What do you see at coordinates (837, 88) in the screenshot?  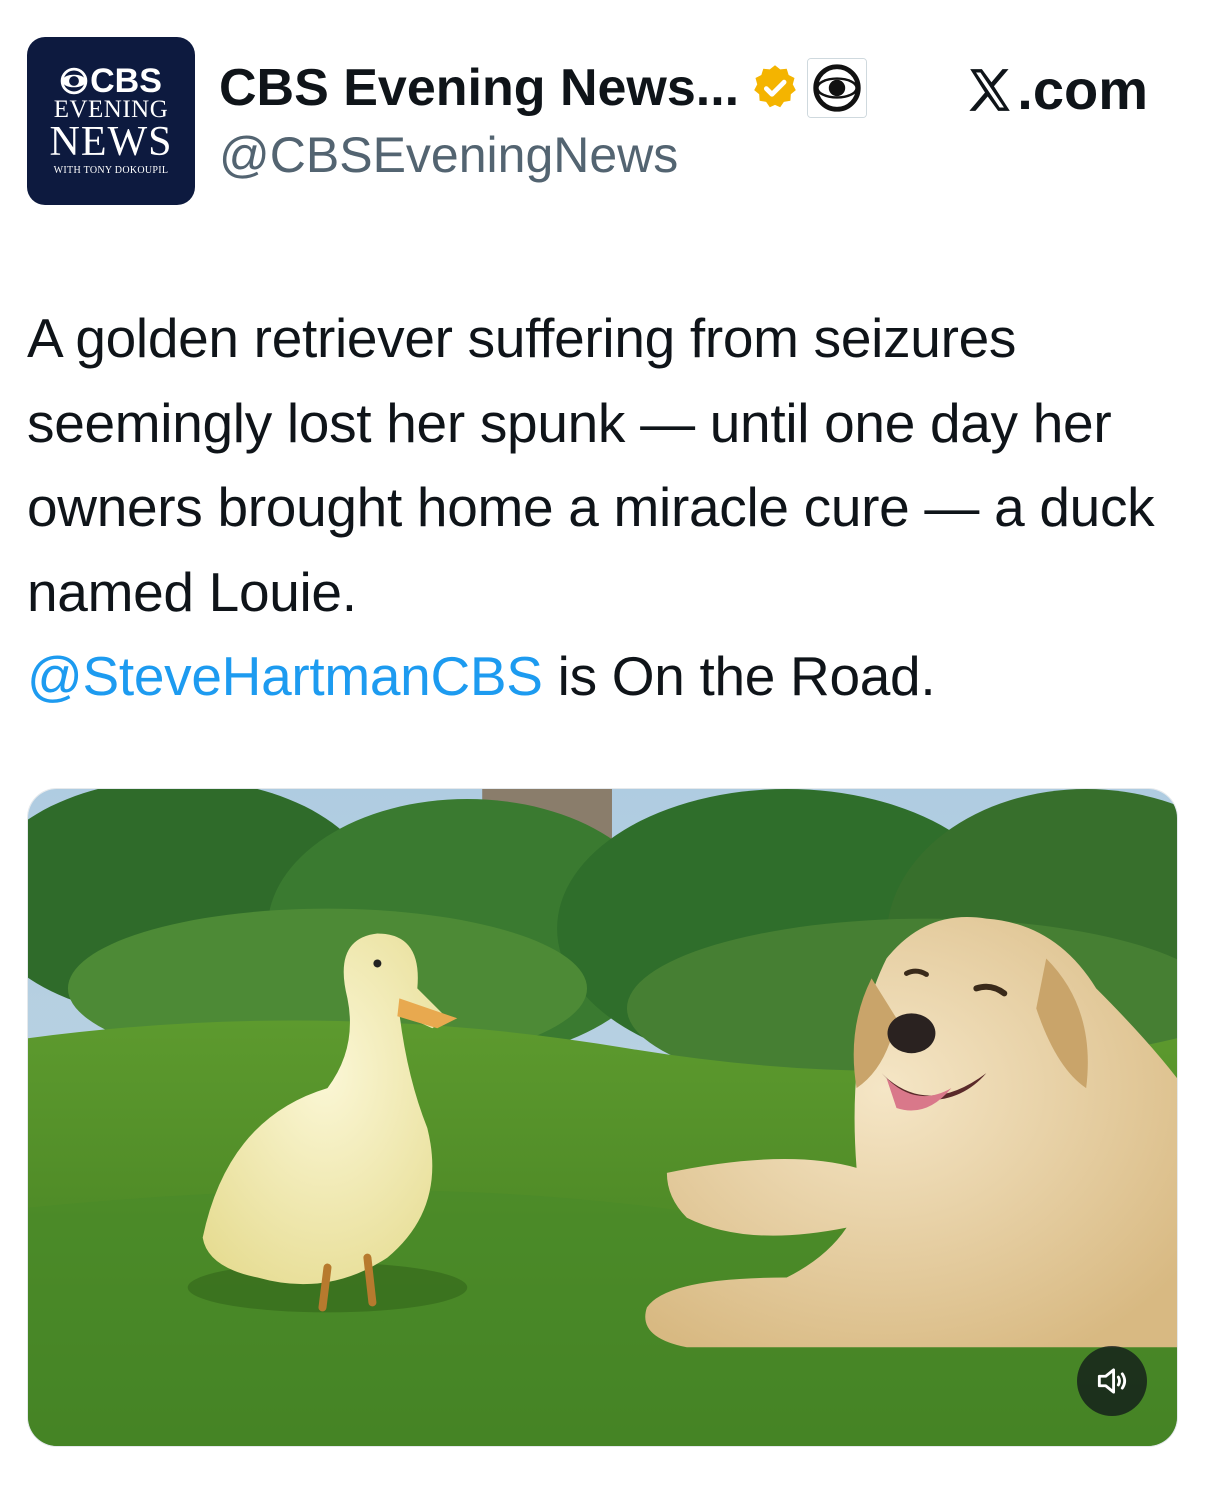 I see `cbs-eye-icon` at bounding box center [837, 88].